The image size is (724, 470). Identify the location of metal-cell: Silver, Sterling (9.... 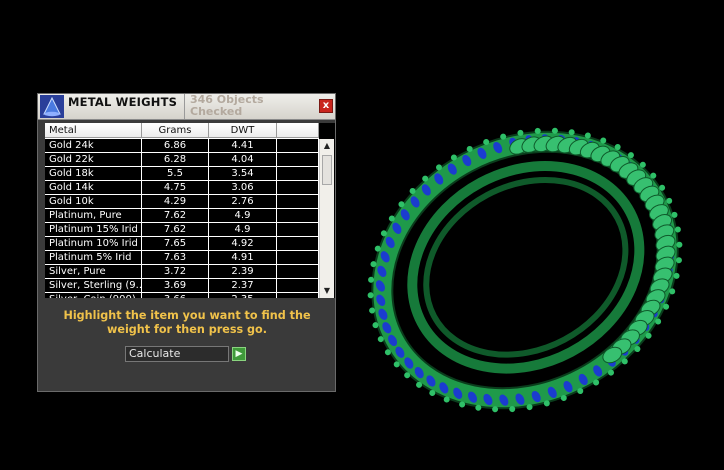
(93, 285).